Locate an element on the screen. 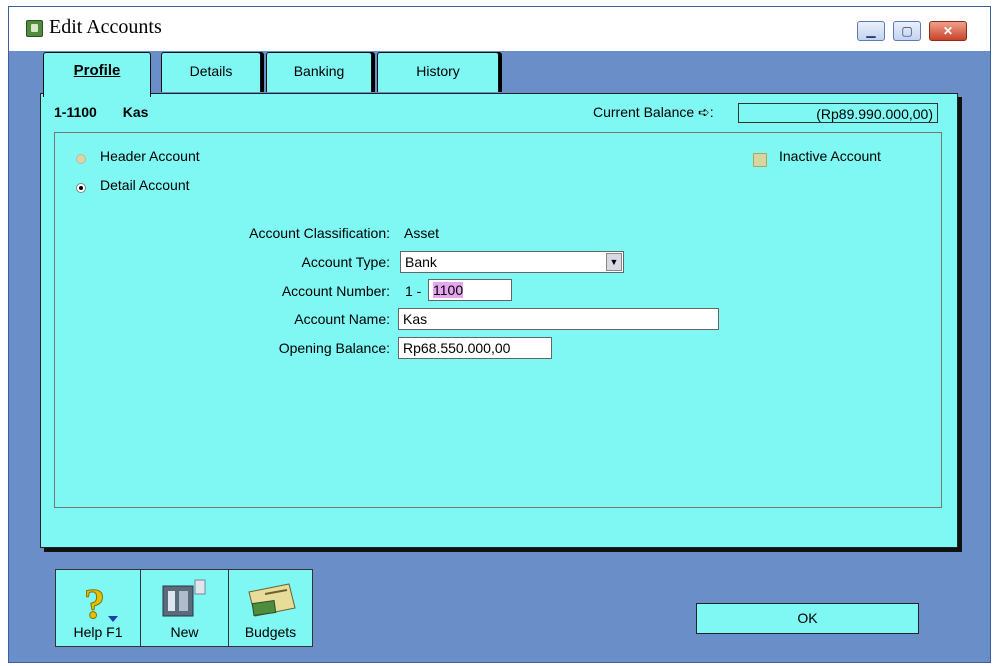  header-account-label: Header Account is located at coordinates (150, 156).